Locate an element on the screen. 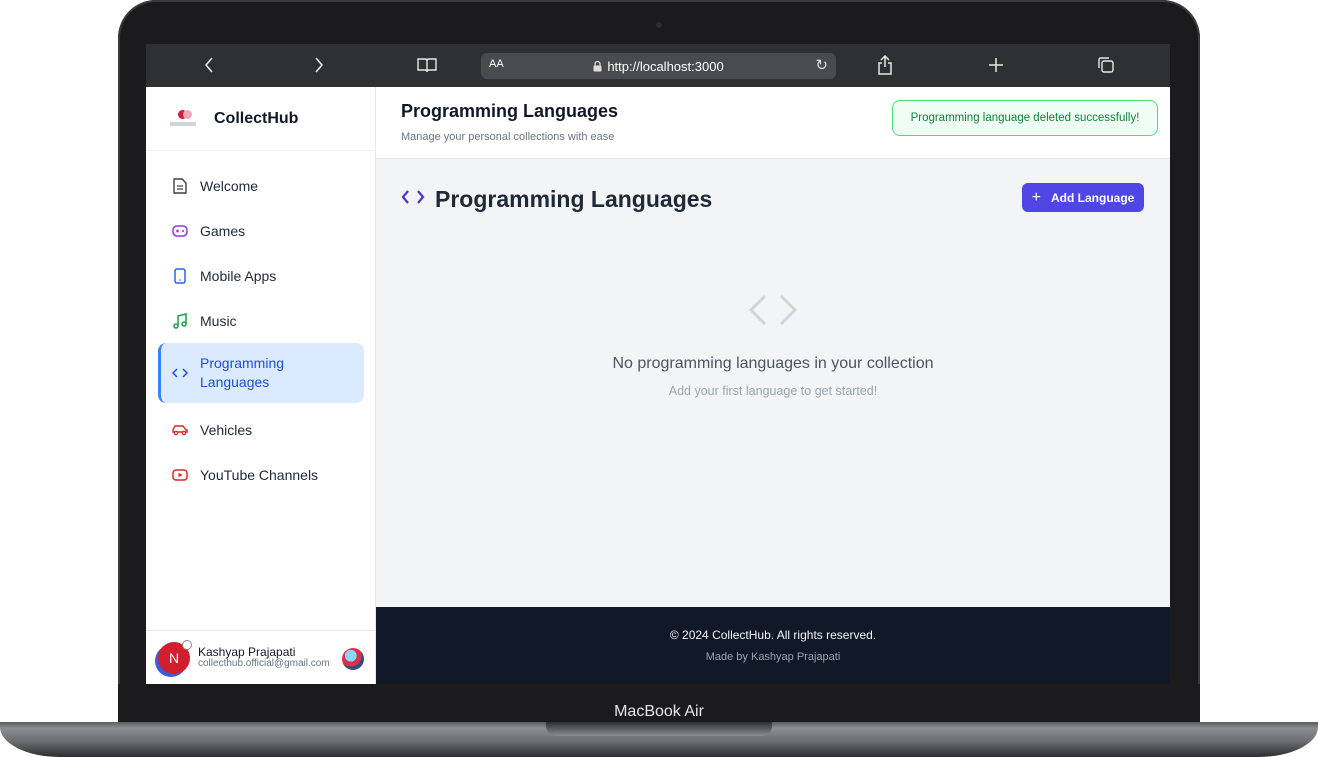  add-language-button: + Add Language is located at coordinates (1083, 197).